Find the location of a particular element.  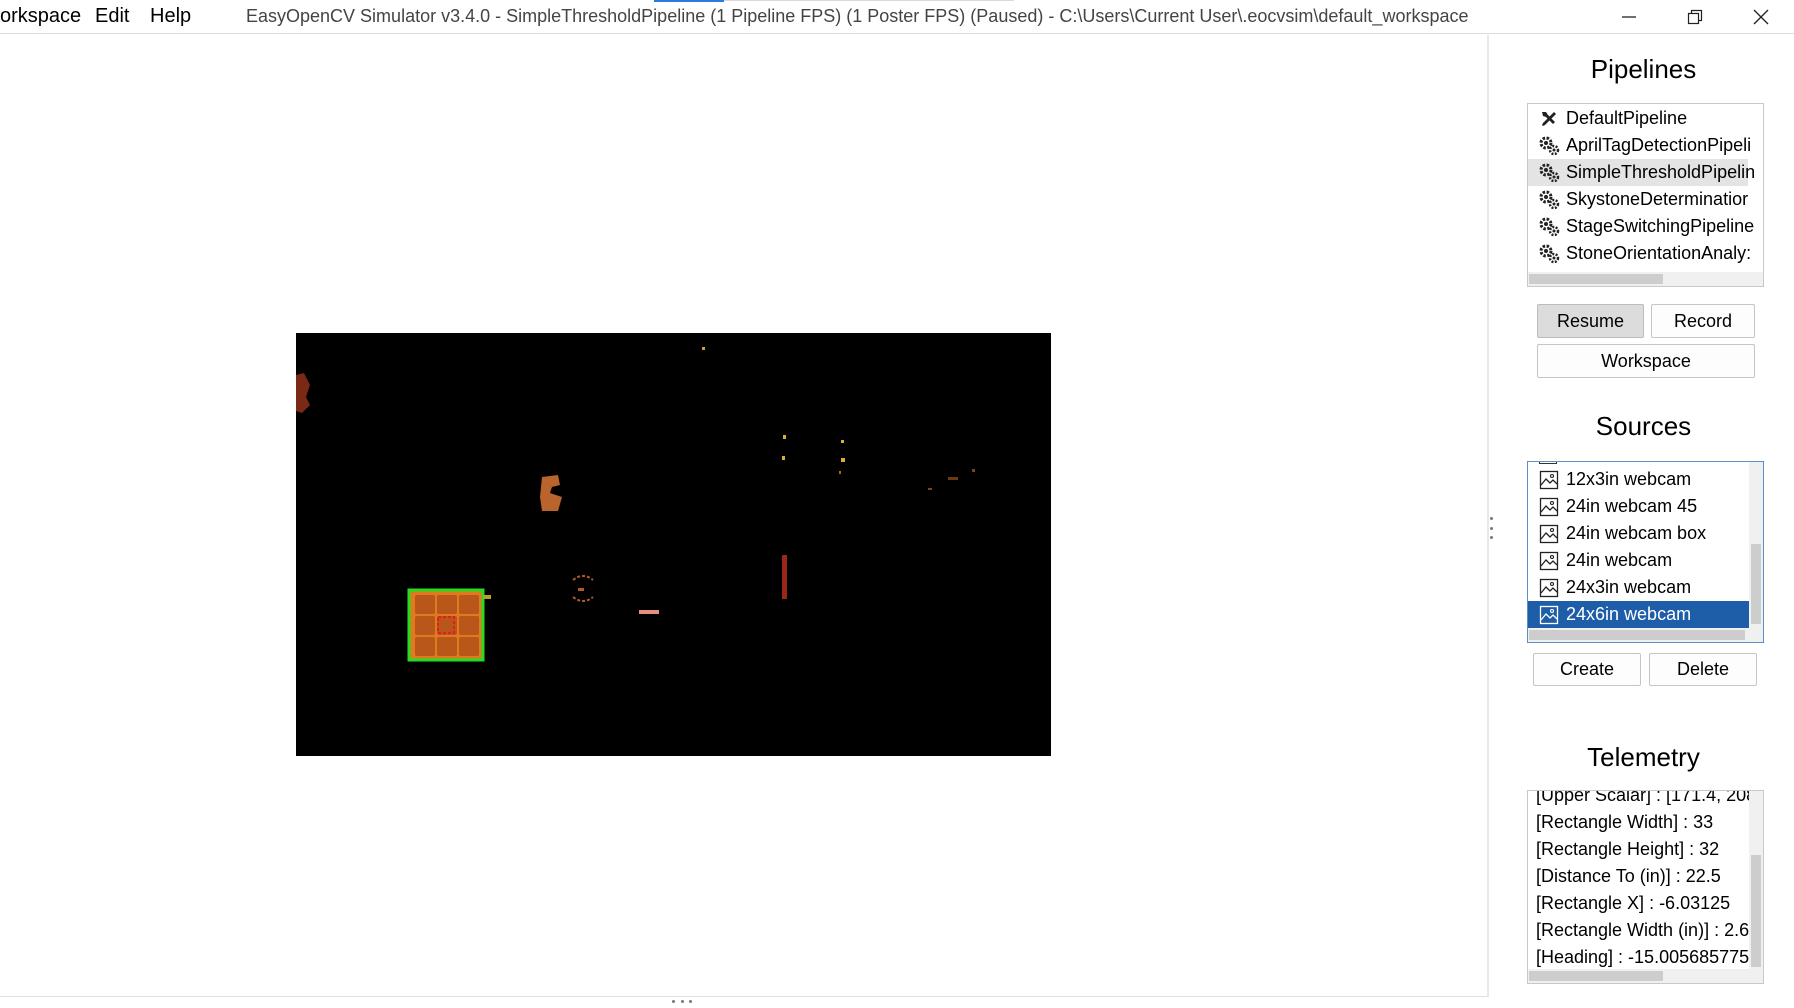

menu-edit: Edit is located at coordinates (112, 16).